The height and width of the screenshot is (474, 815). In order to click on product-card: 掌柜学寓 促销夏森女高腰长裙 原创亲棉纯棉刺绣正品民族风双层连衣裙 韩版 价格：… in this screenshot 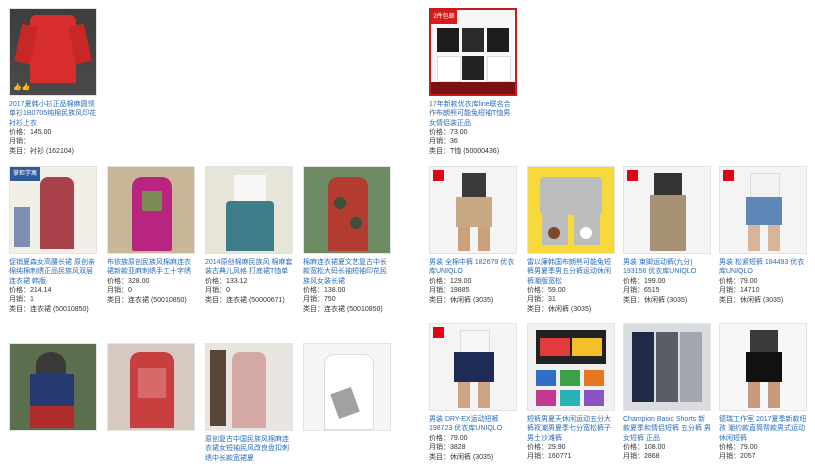, I will do `click(53, 240)`.